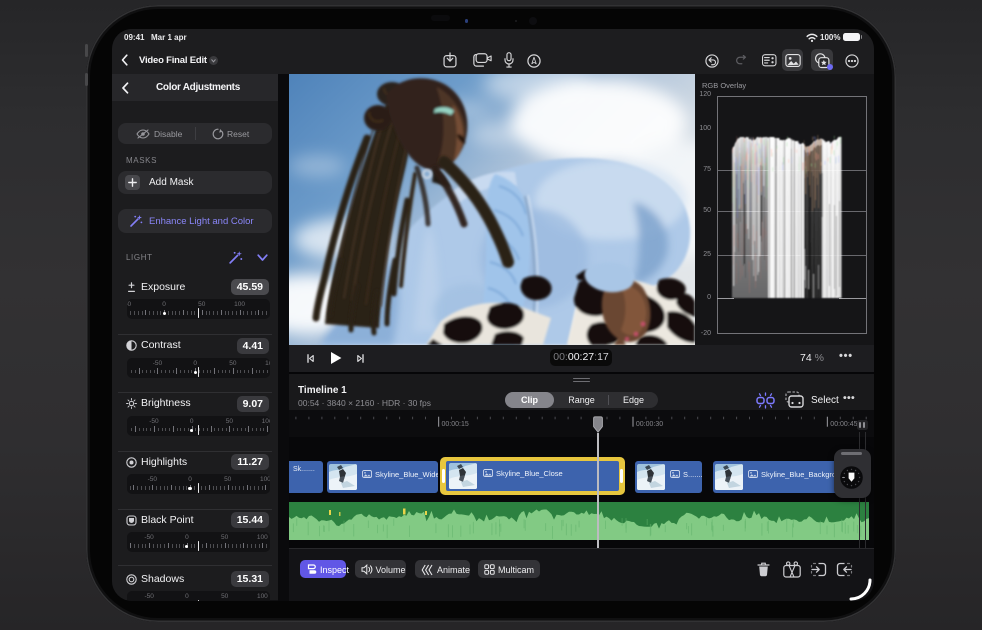 The image size is (982, 630). I want to click on svg-text: 00:00:15, so click(455, 424).